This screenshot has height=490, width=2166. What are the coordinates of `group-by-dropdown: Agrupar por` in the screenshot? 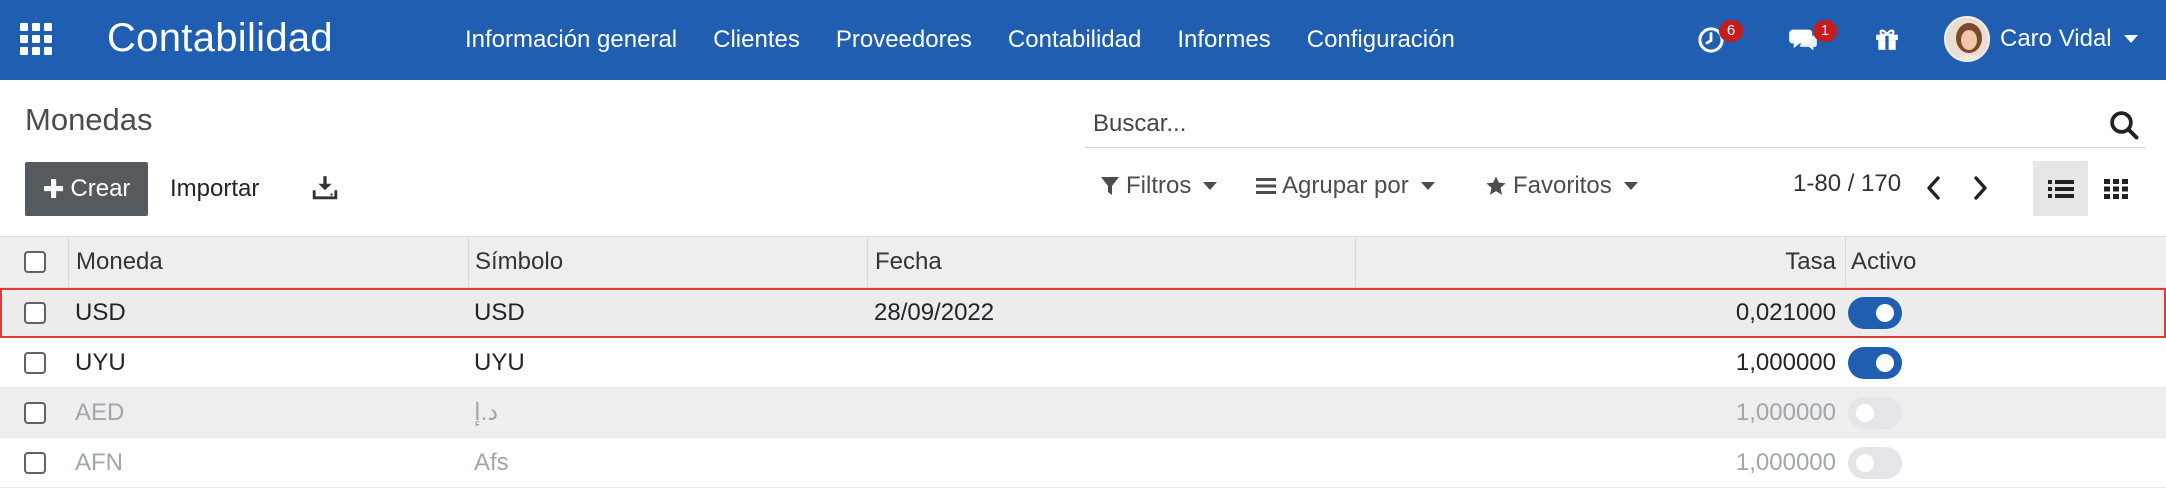 It's located at (1345, 186).